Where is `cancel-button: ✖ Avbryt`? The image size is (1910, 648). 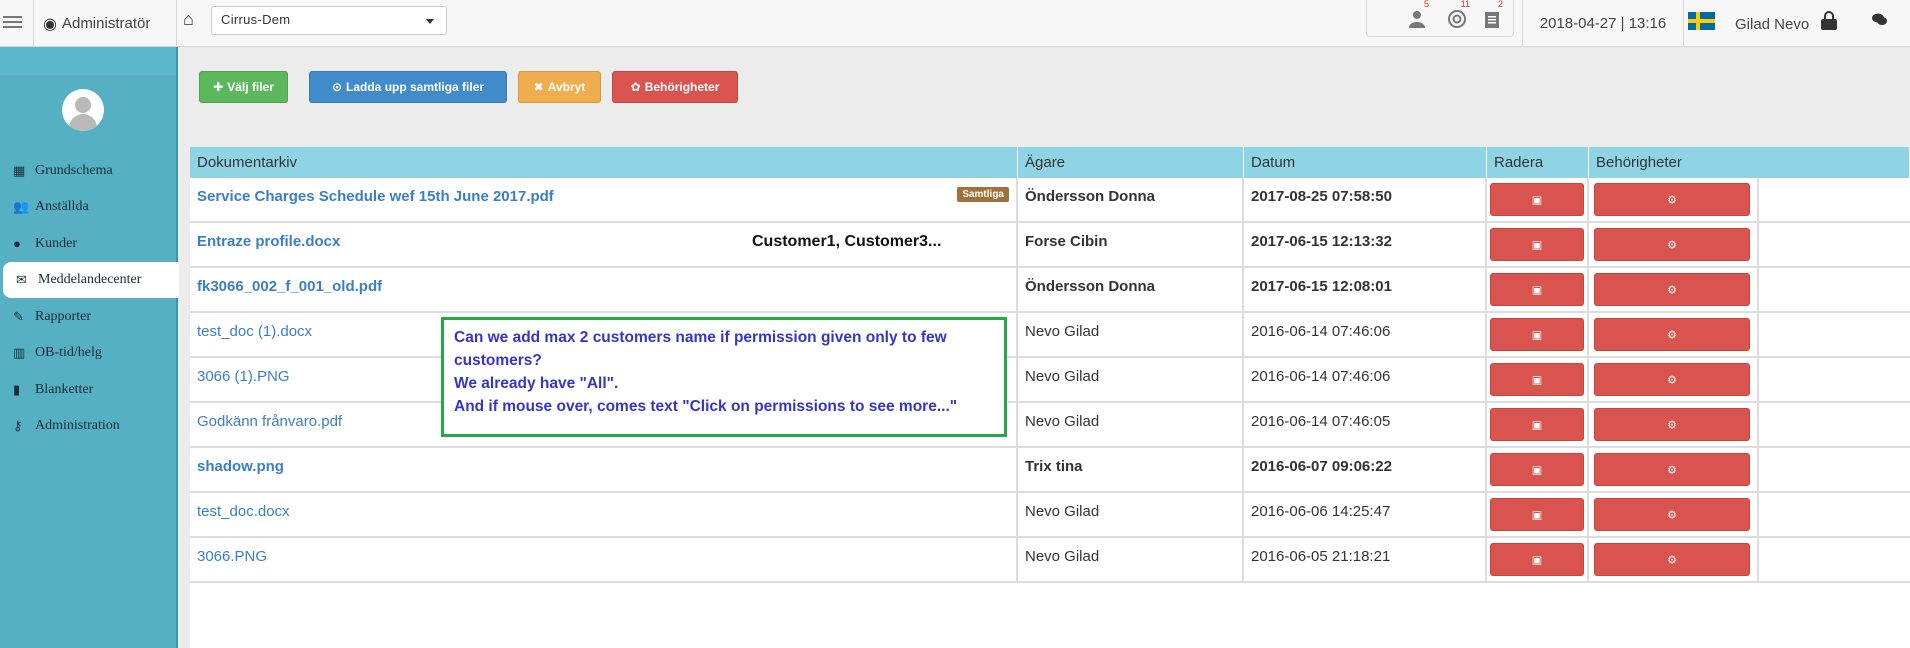 cancel-button: ✖ Avbryt is located at coordinates (559, 87).